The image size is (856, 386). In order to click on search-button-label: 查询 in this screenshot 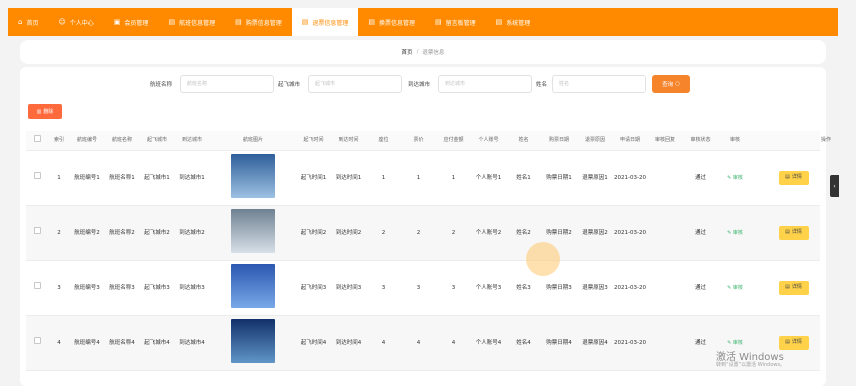, I will do `click(668, 85)`.